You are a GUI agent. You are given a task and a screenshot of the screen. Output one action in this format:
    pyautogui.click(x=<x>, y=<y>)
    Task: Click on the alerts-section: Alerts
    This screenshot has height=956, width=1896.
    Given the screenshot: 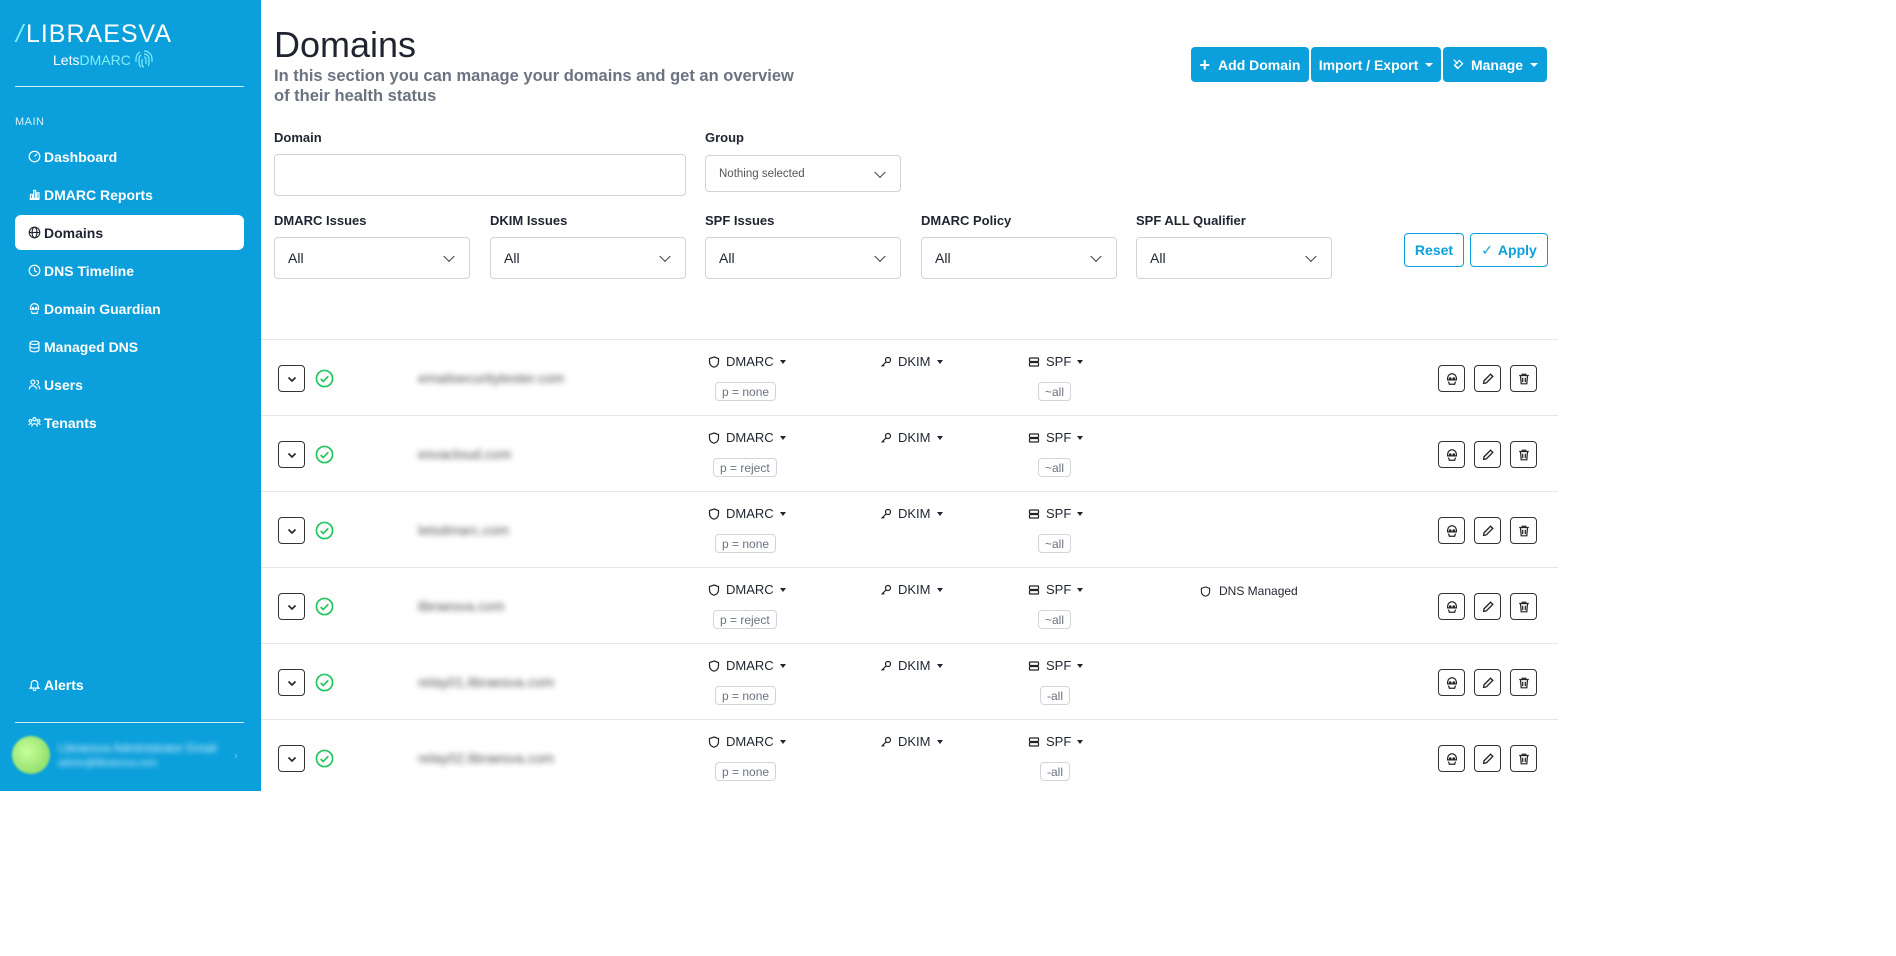 What is the action you would take?
    pyautogui.click(x=129, y=686)
    